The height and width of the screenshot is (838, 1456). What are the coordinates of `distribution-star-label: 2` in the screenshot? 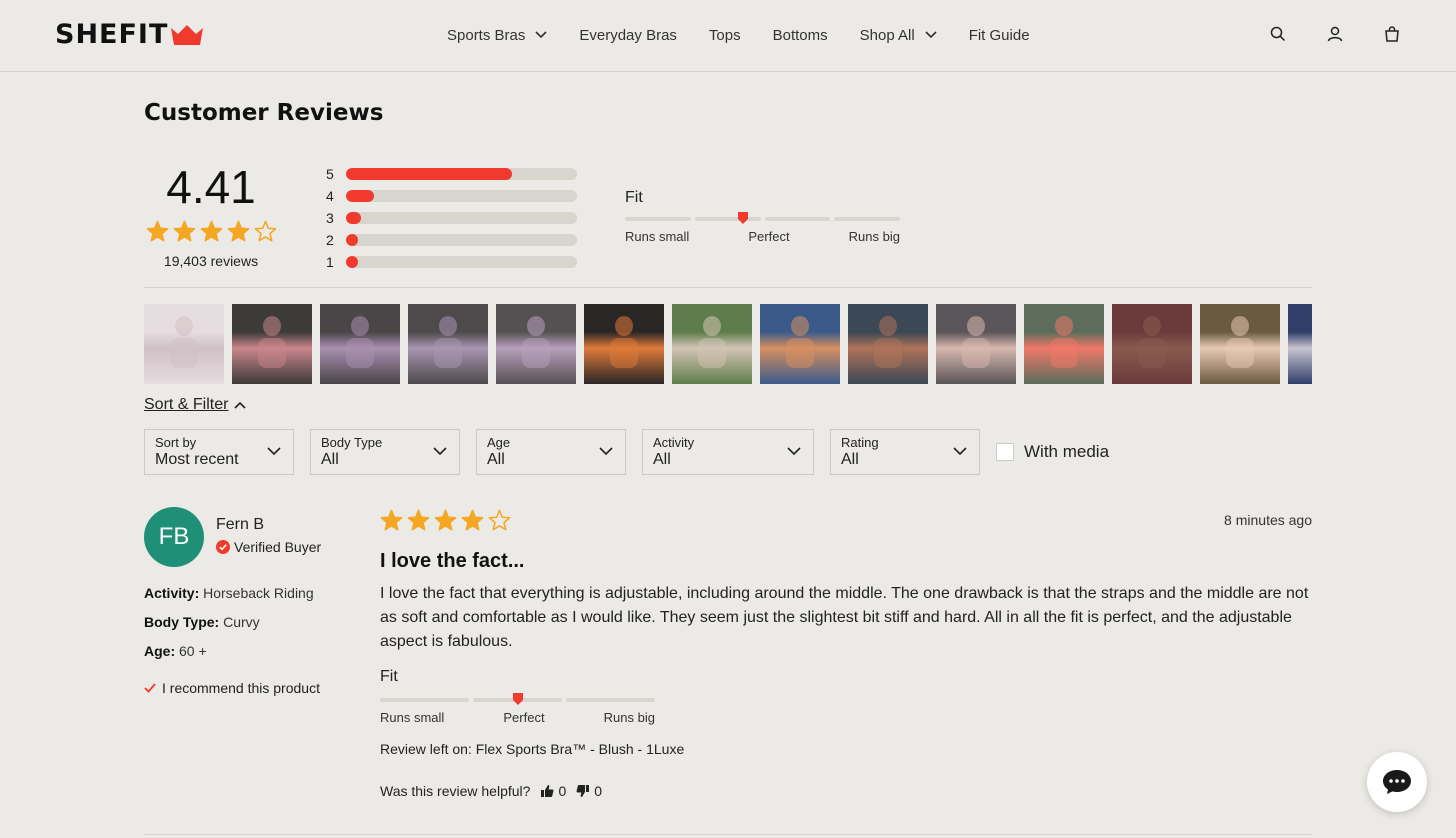 It's located at (330, 240).